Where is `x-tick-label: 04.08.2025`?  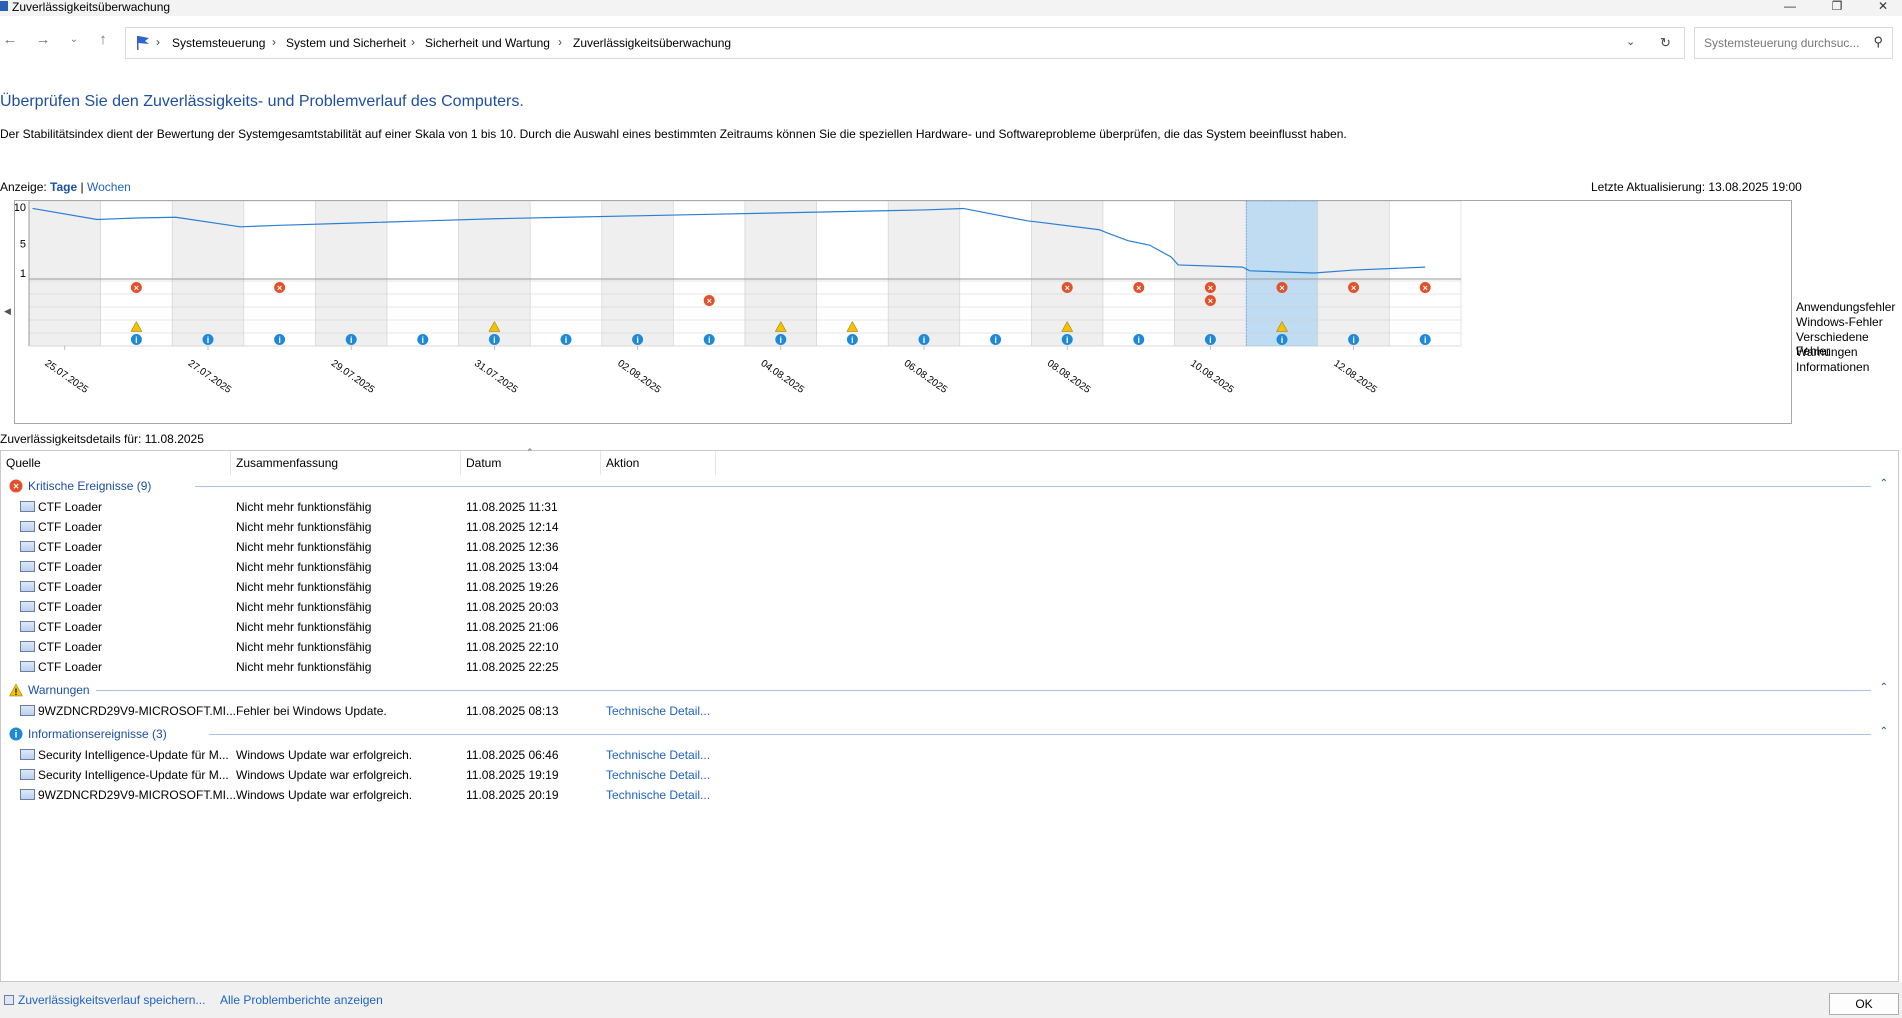 x-tick-label: 04.08.2025 is located at coordinates (783, 377).